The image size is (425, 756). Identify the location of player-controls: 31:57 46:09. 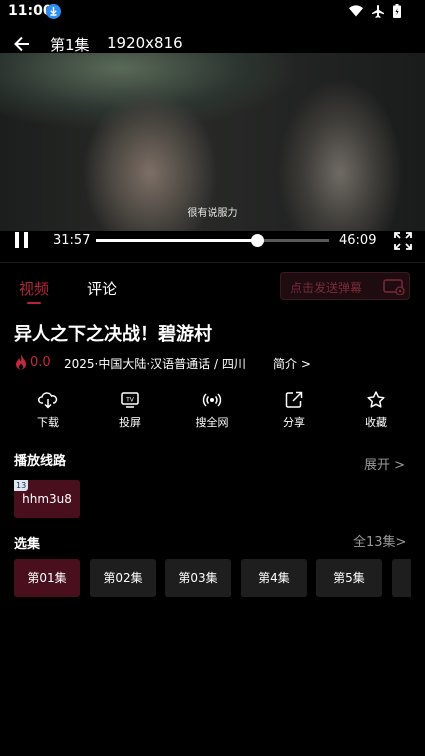
(212, 241).